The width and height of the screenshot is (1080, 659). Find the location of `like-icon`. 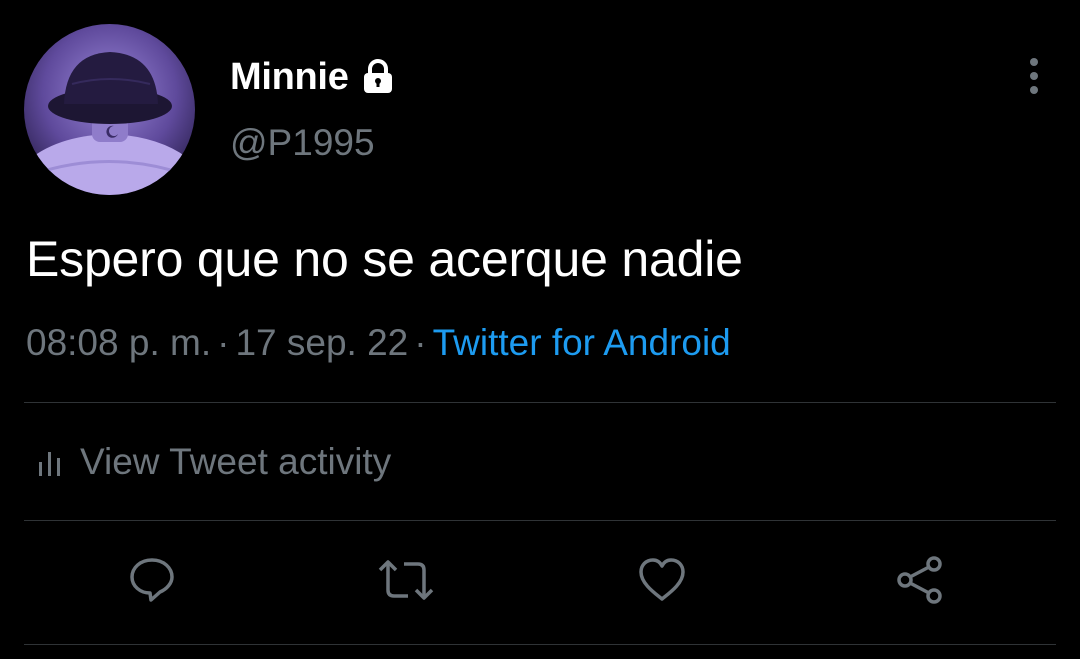

like-icon is located at coordinates (662, 582).